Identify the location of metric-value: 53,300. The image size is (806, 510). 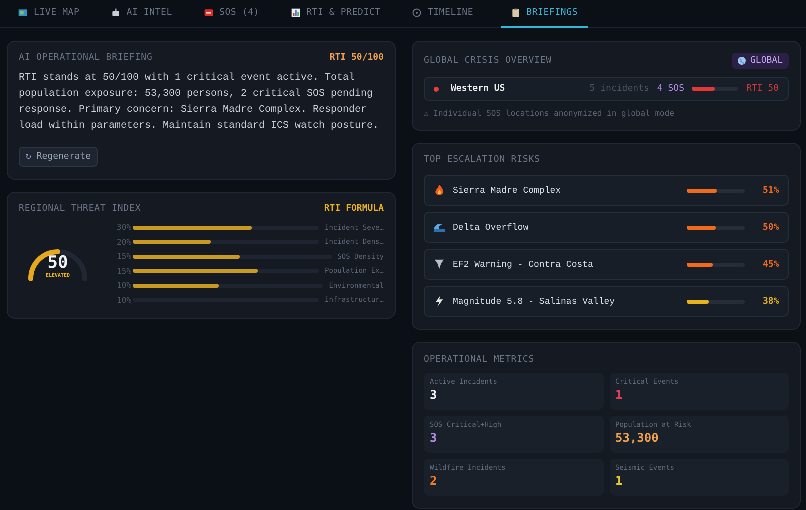
(638, 438).